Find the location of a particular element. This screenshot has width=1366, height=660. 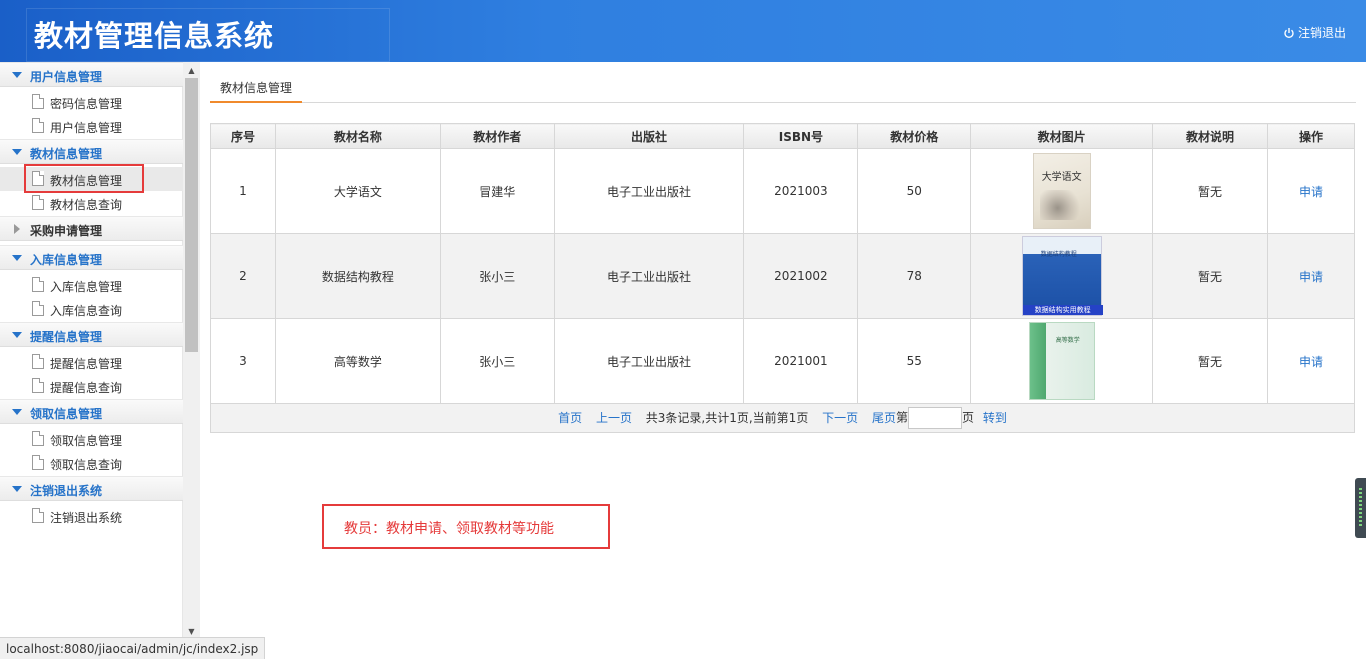

sidebar-item-stockin-manage: 入库信息管理 is located at coordinates (91, 285).